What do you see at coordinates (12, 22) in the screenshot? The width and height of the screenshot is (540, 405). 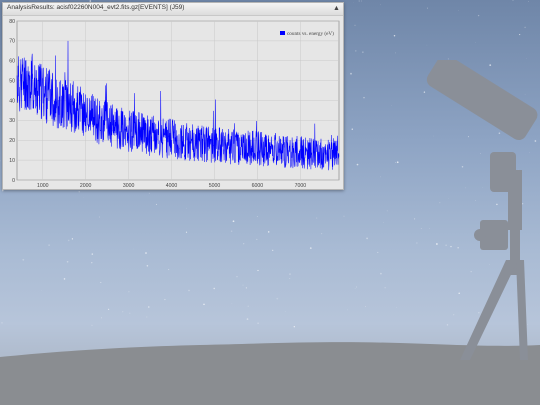 I see `y-tick-label: 80` at bounding box center [12, 22].